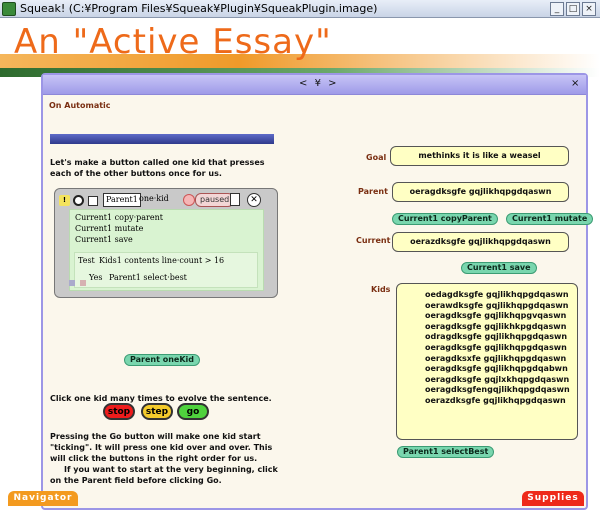  I want to click on minimize-button: _, so click(557, 9).